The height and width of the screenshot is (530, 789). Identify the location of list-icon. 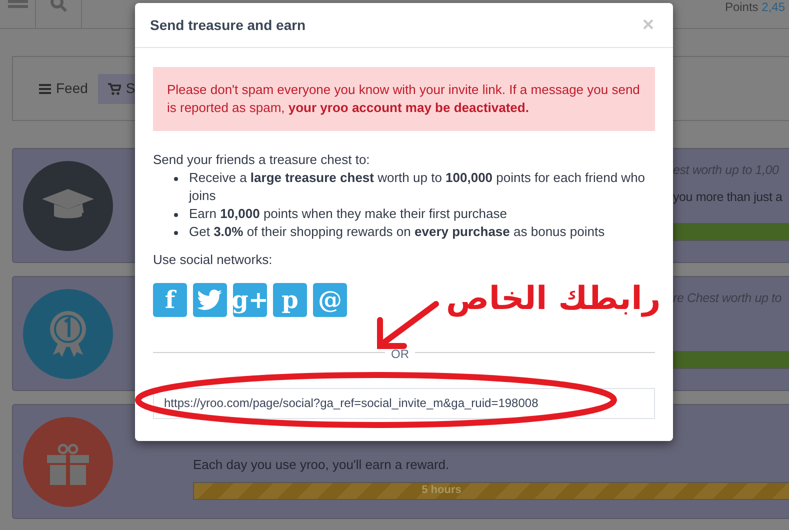
(45, 89).